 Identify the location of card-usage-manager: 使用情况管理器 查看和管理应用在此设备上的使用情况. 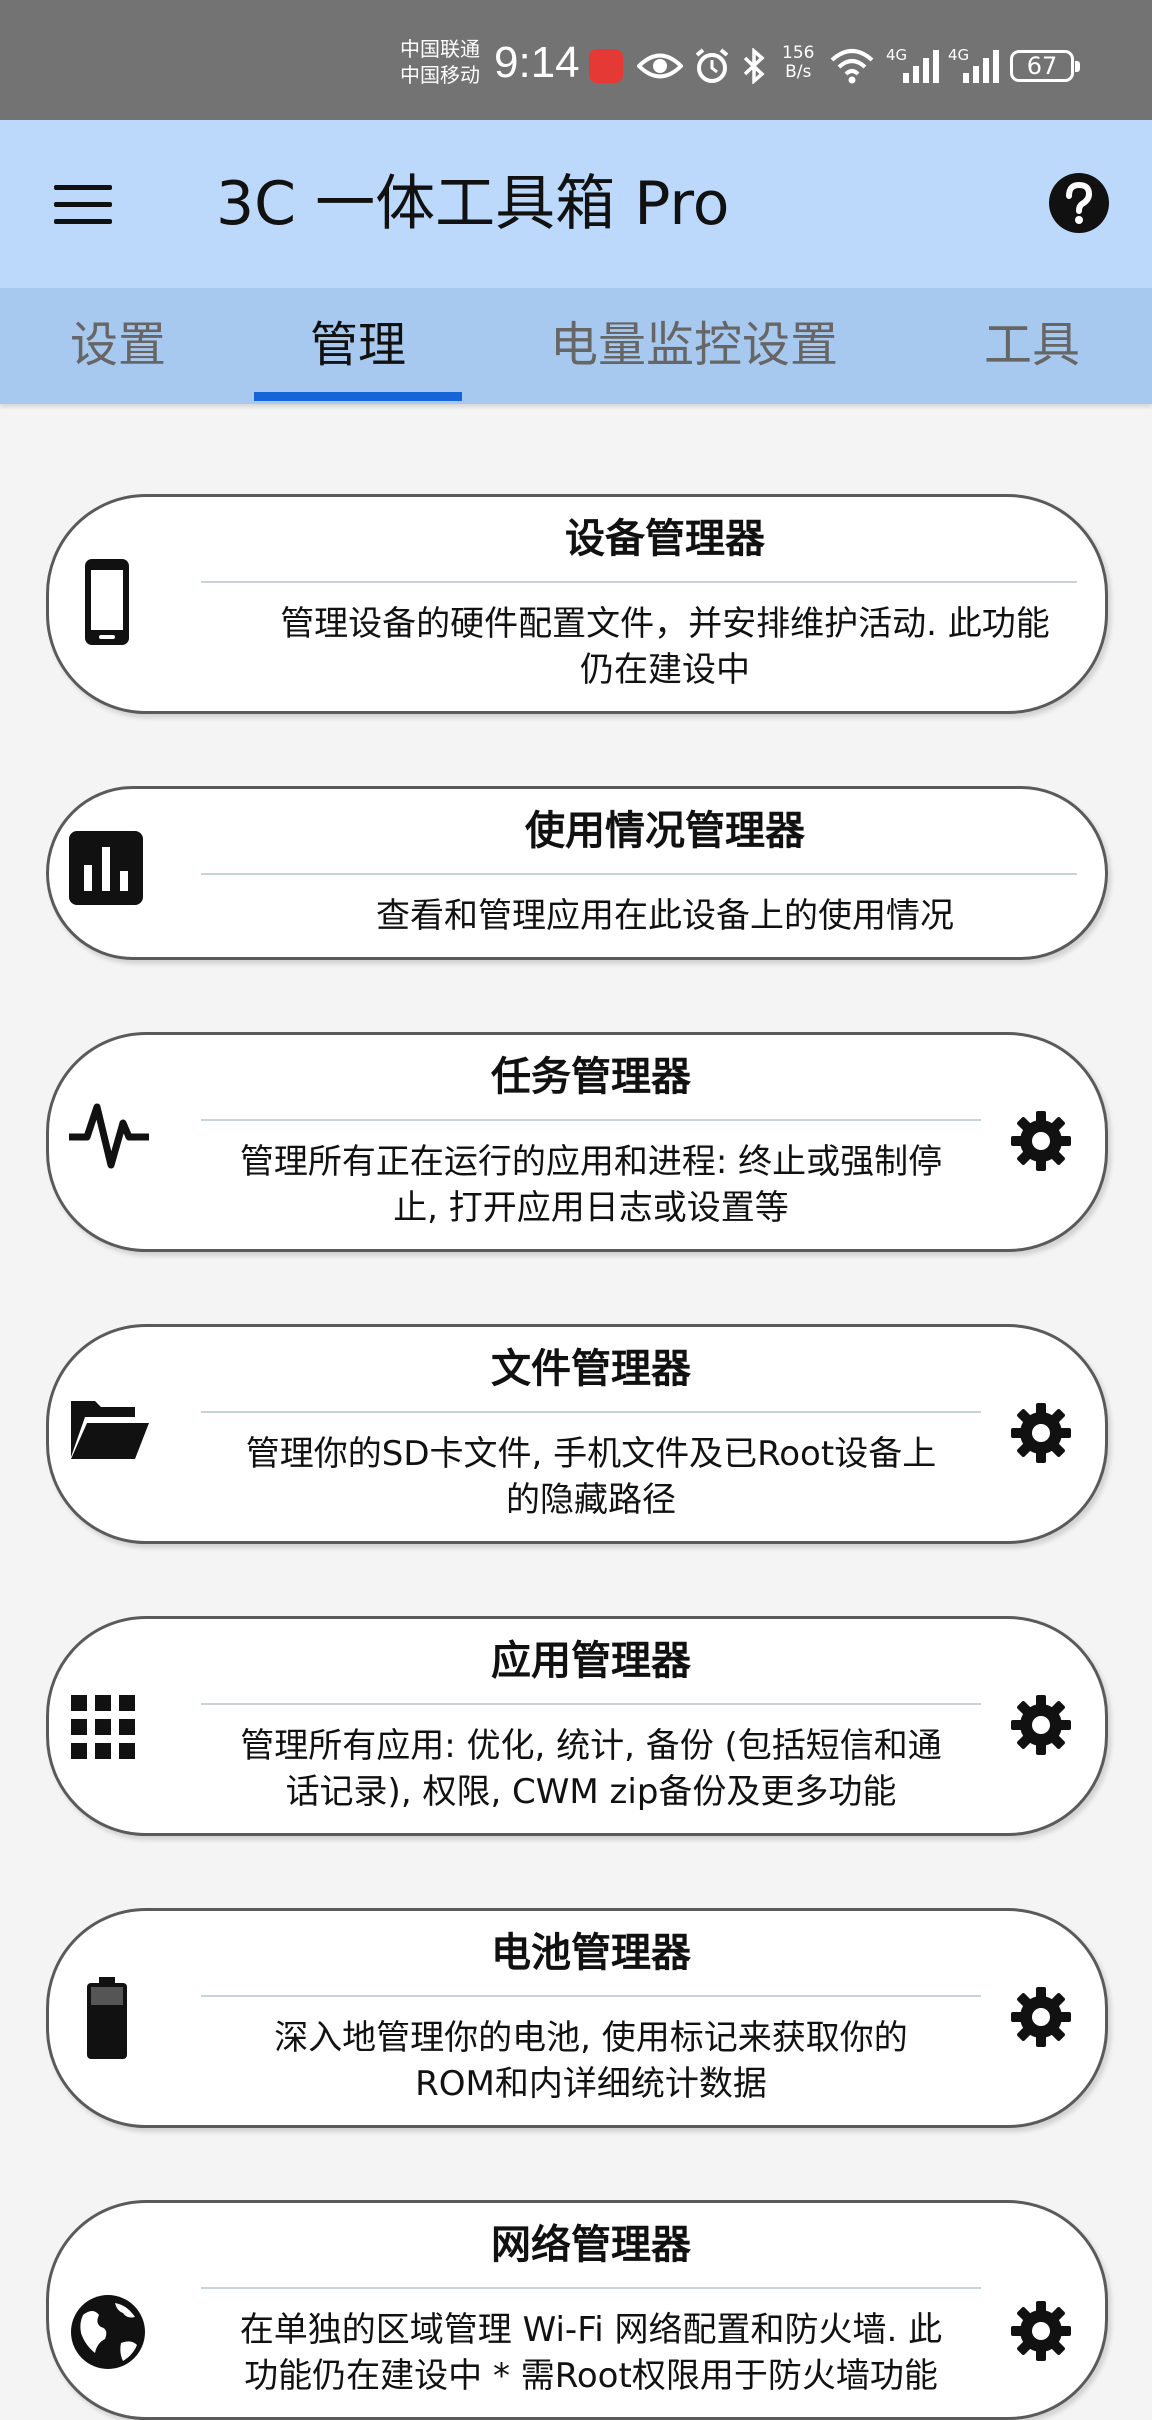
(577, 873).